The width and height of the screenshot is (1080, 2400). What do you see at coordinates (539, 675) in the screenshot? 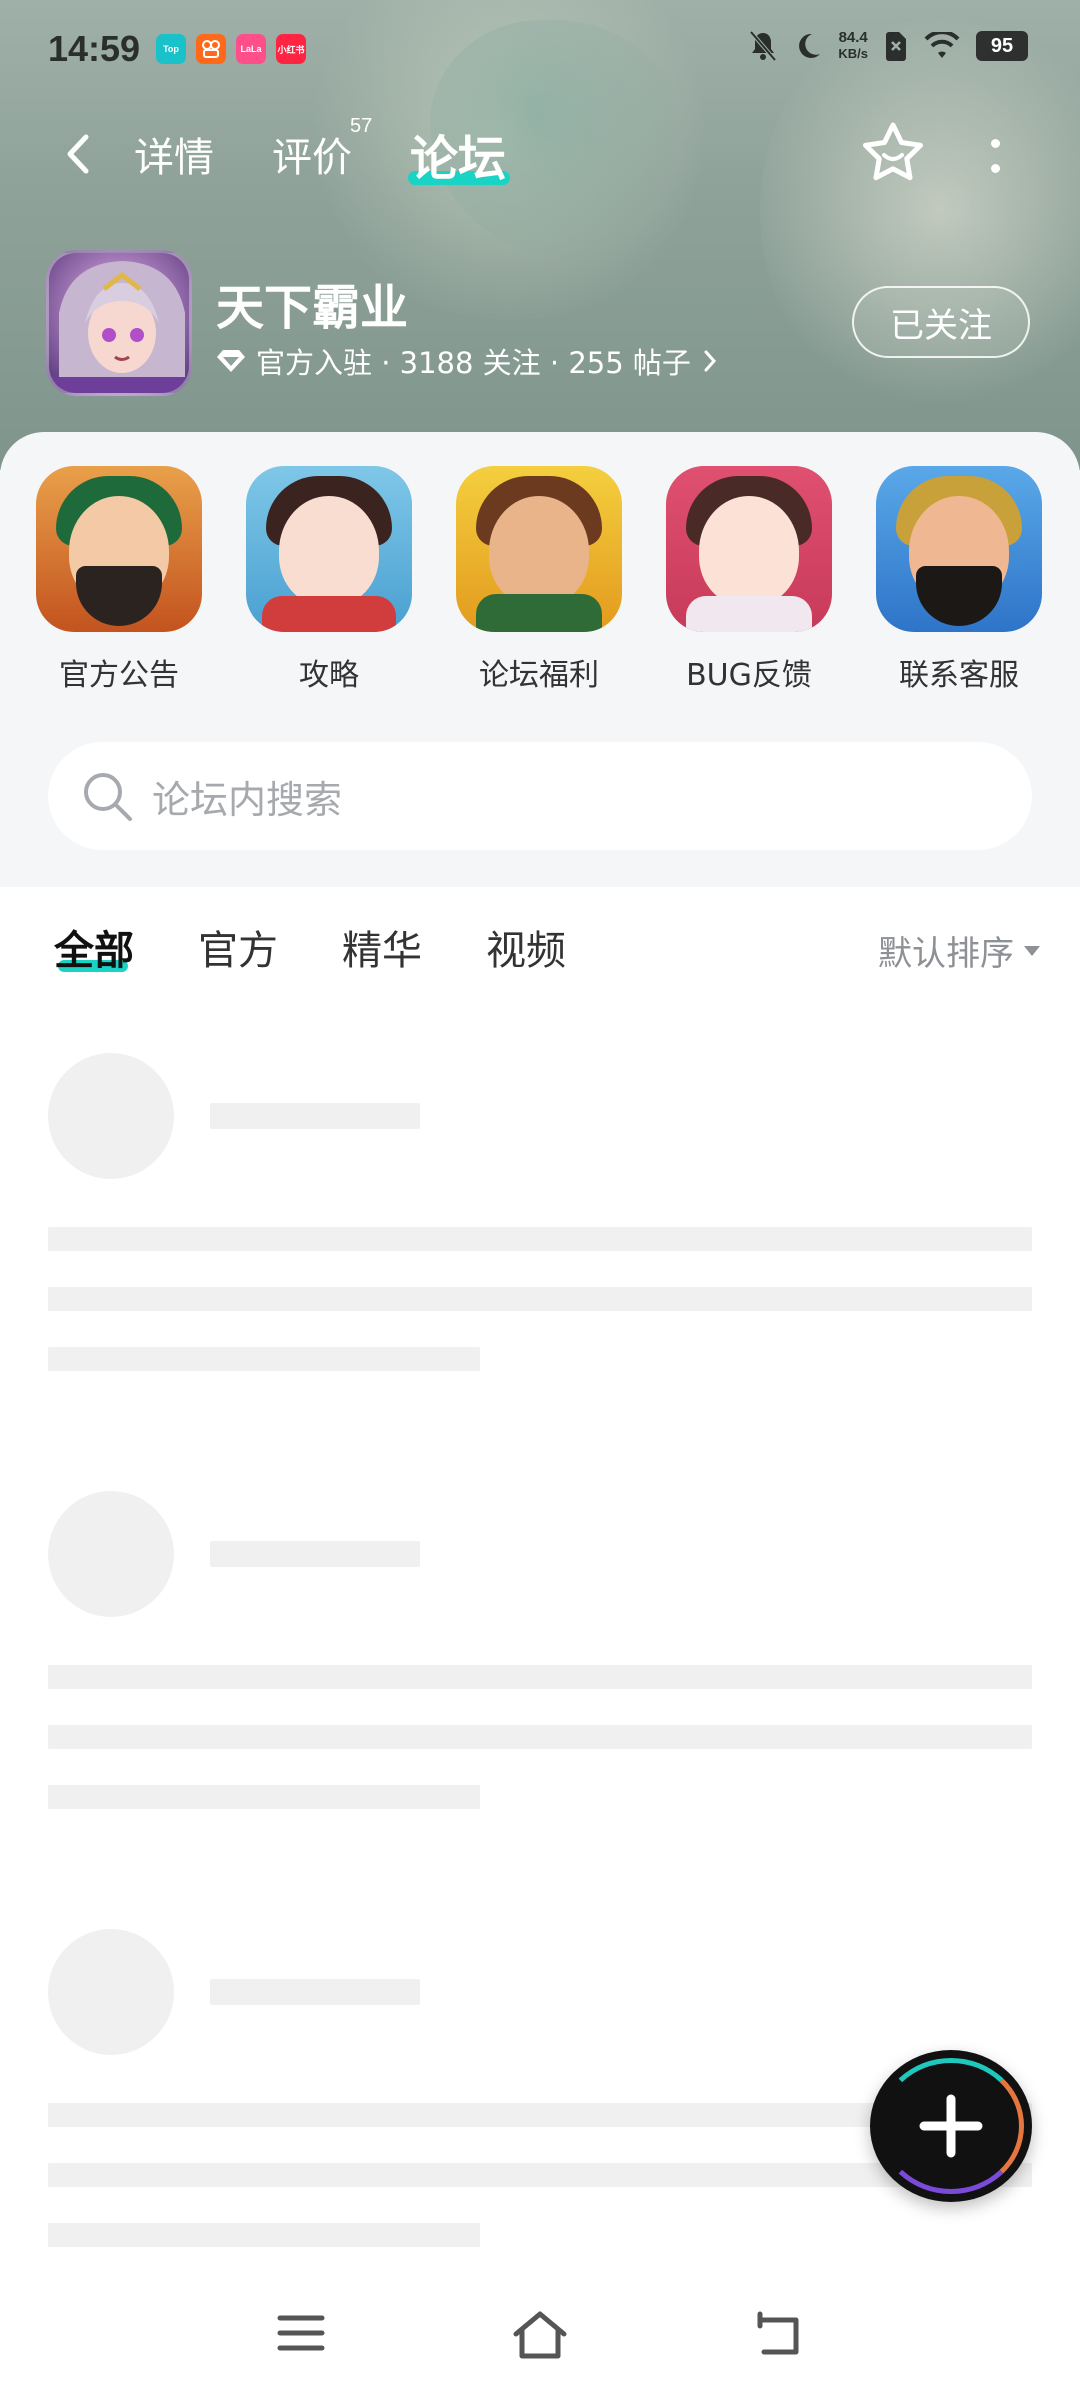
I see `shortcut-label: 论坛福利` at bounding box center [539, 675].